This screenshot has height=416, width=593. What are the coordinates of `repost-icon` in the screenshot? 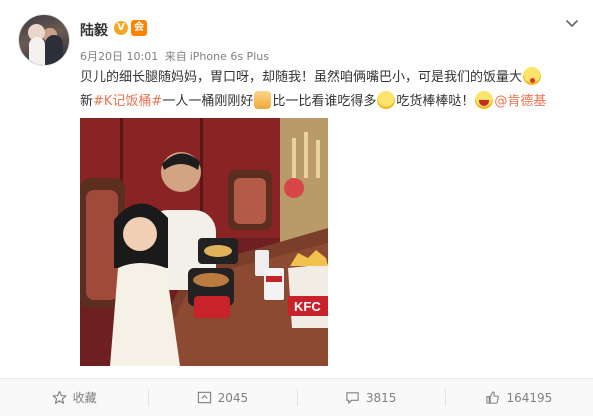 It's located at (204, 397).